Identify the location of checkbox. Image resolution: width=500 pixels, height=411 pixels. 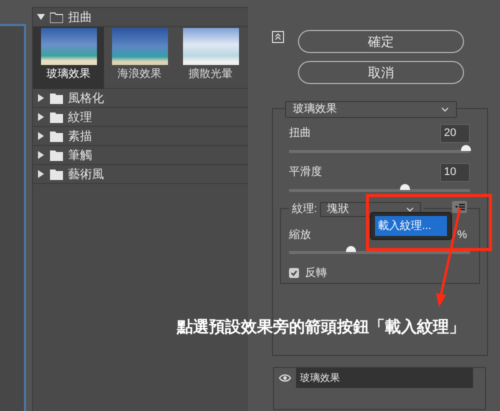
(294, 273).